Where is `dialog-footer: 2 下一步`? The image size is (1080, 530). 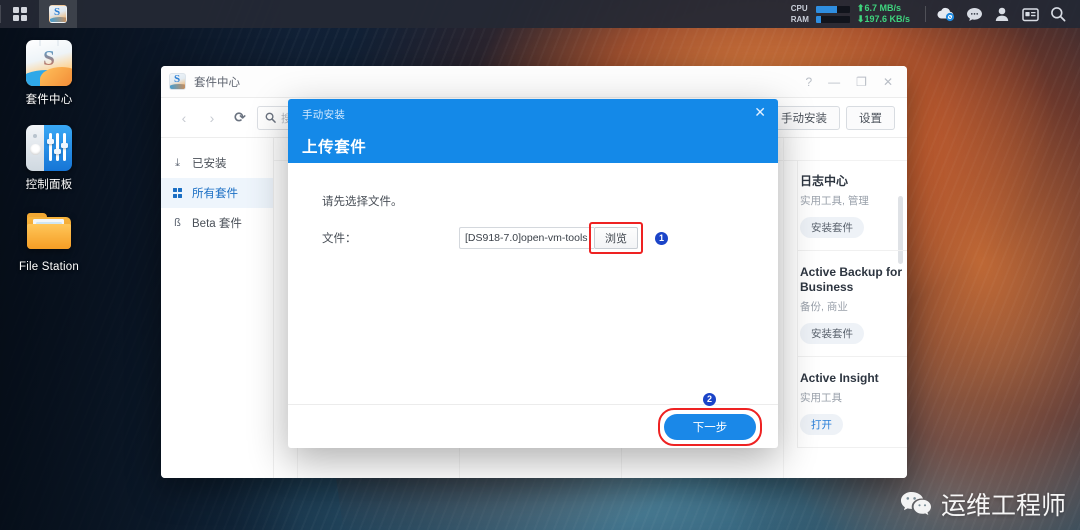
dialog-footer: 2 下一步 is located at coordinates (533, 420).